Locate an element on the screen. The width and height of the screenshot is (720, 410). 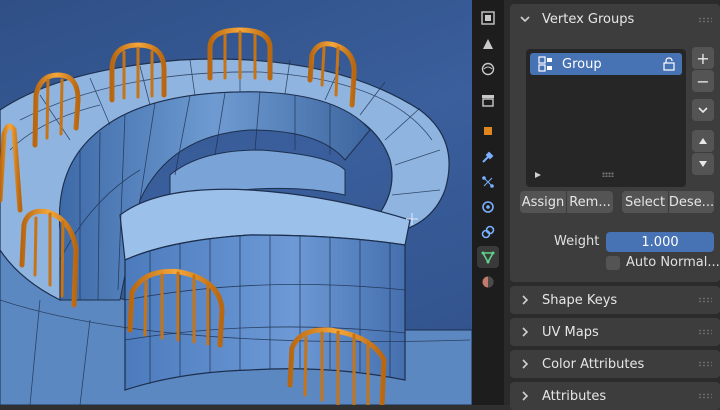
move-up-icon is located at coordinates (703, 141).